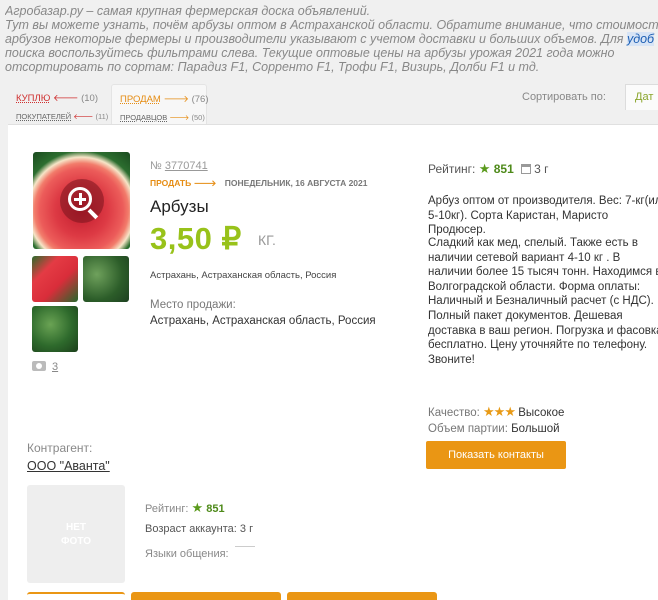 The height and width of the screenshot is (600, 658). What do you see at coordinates (452, 169) in the screenshot?
I see `rating-label: Рейтинг:` at bounding box center [452, 169].